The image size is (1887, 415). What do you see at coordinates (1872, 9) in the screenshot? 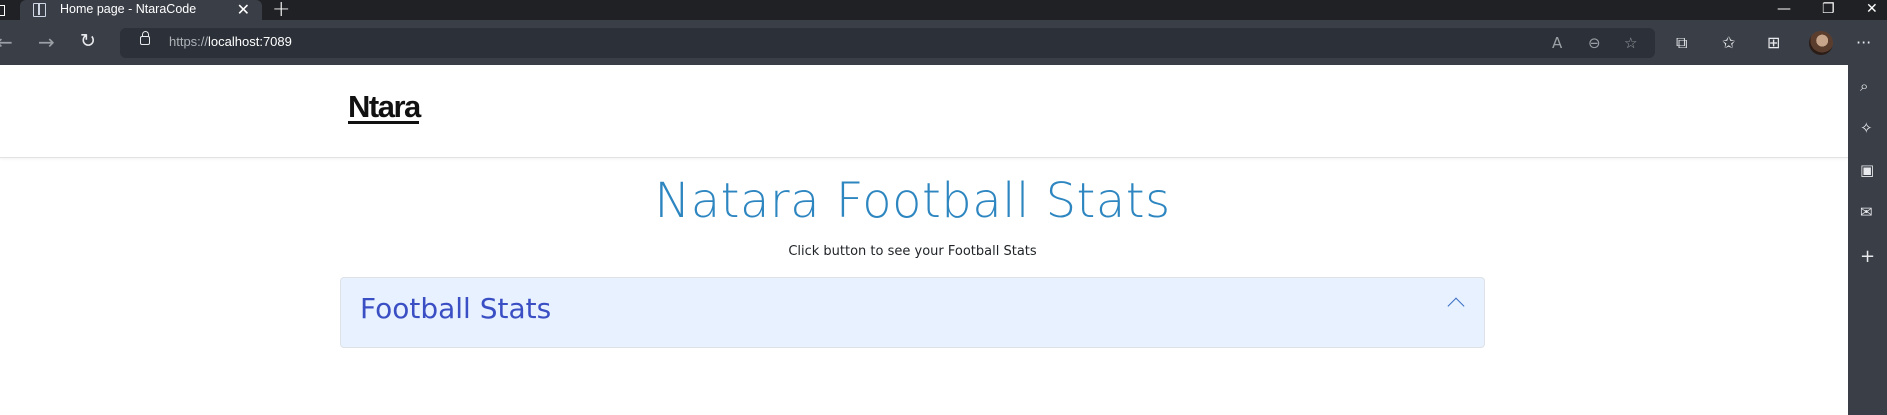
I see `close-window-icon: ✕` at bounding box center [1872, 9].